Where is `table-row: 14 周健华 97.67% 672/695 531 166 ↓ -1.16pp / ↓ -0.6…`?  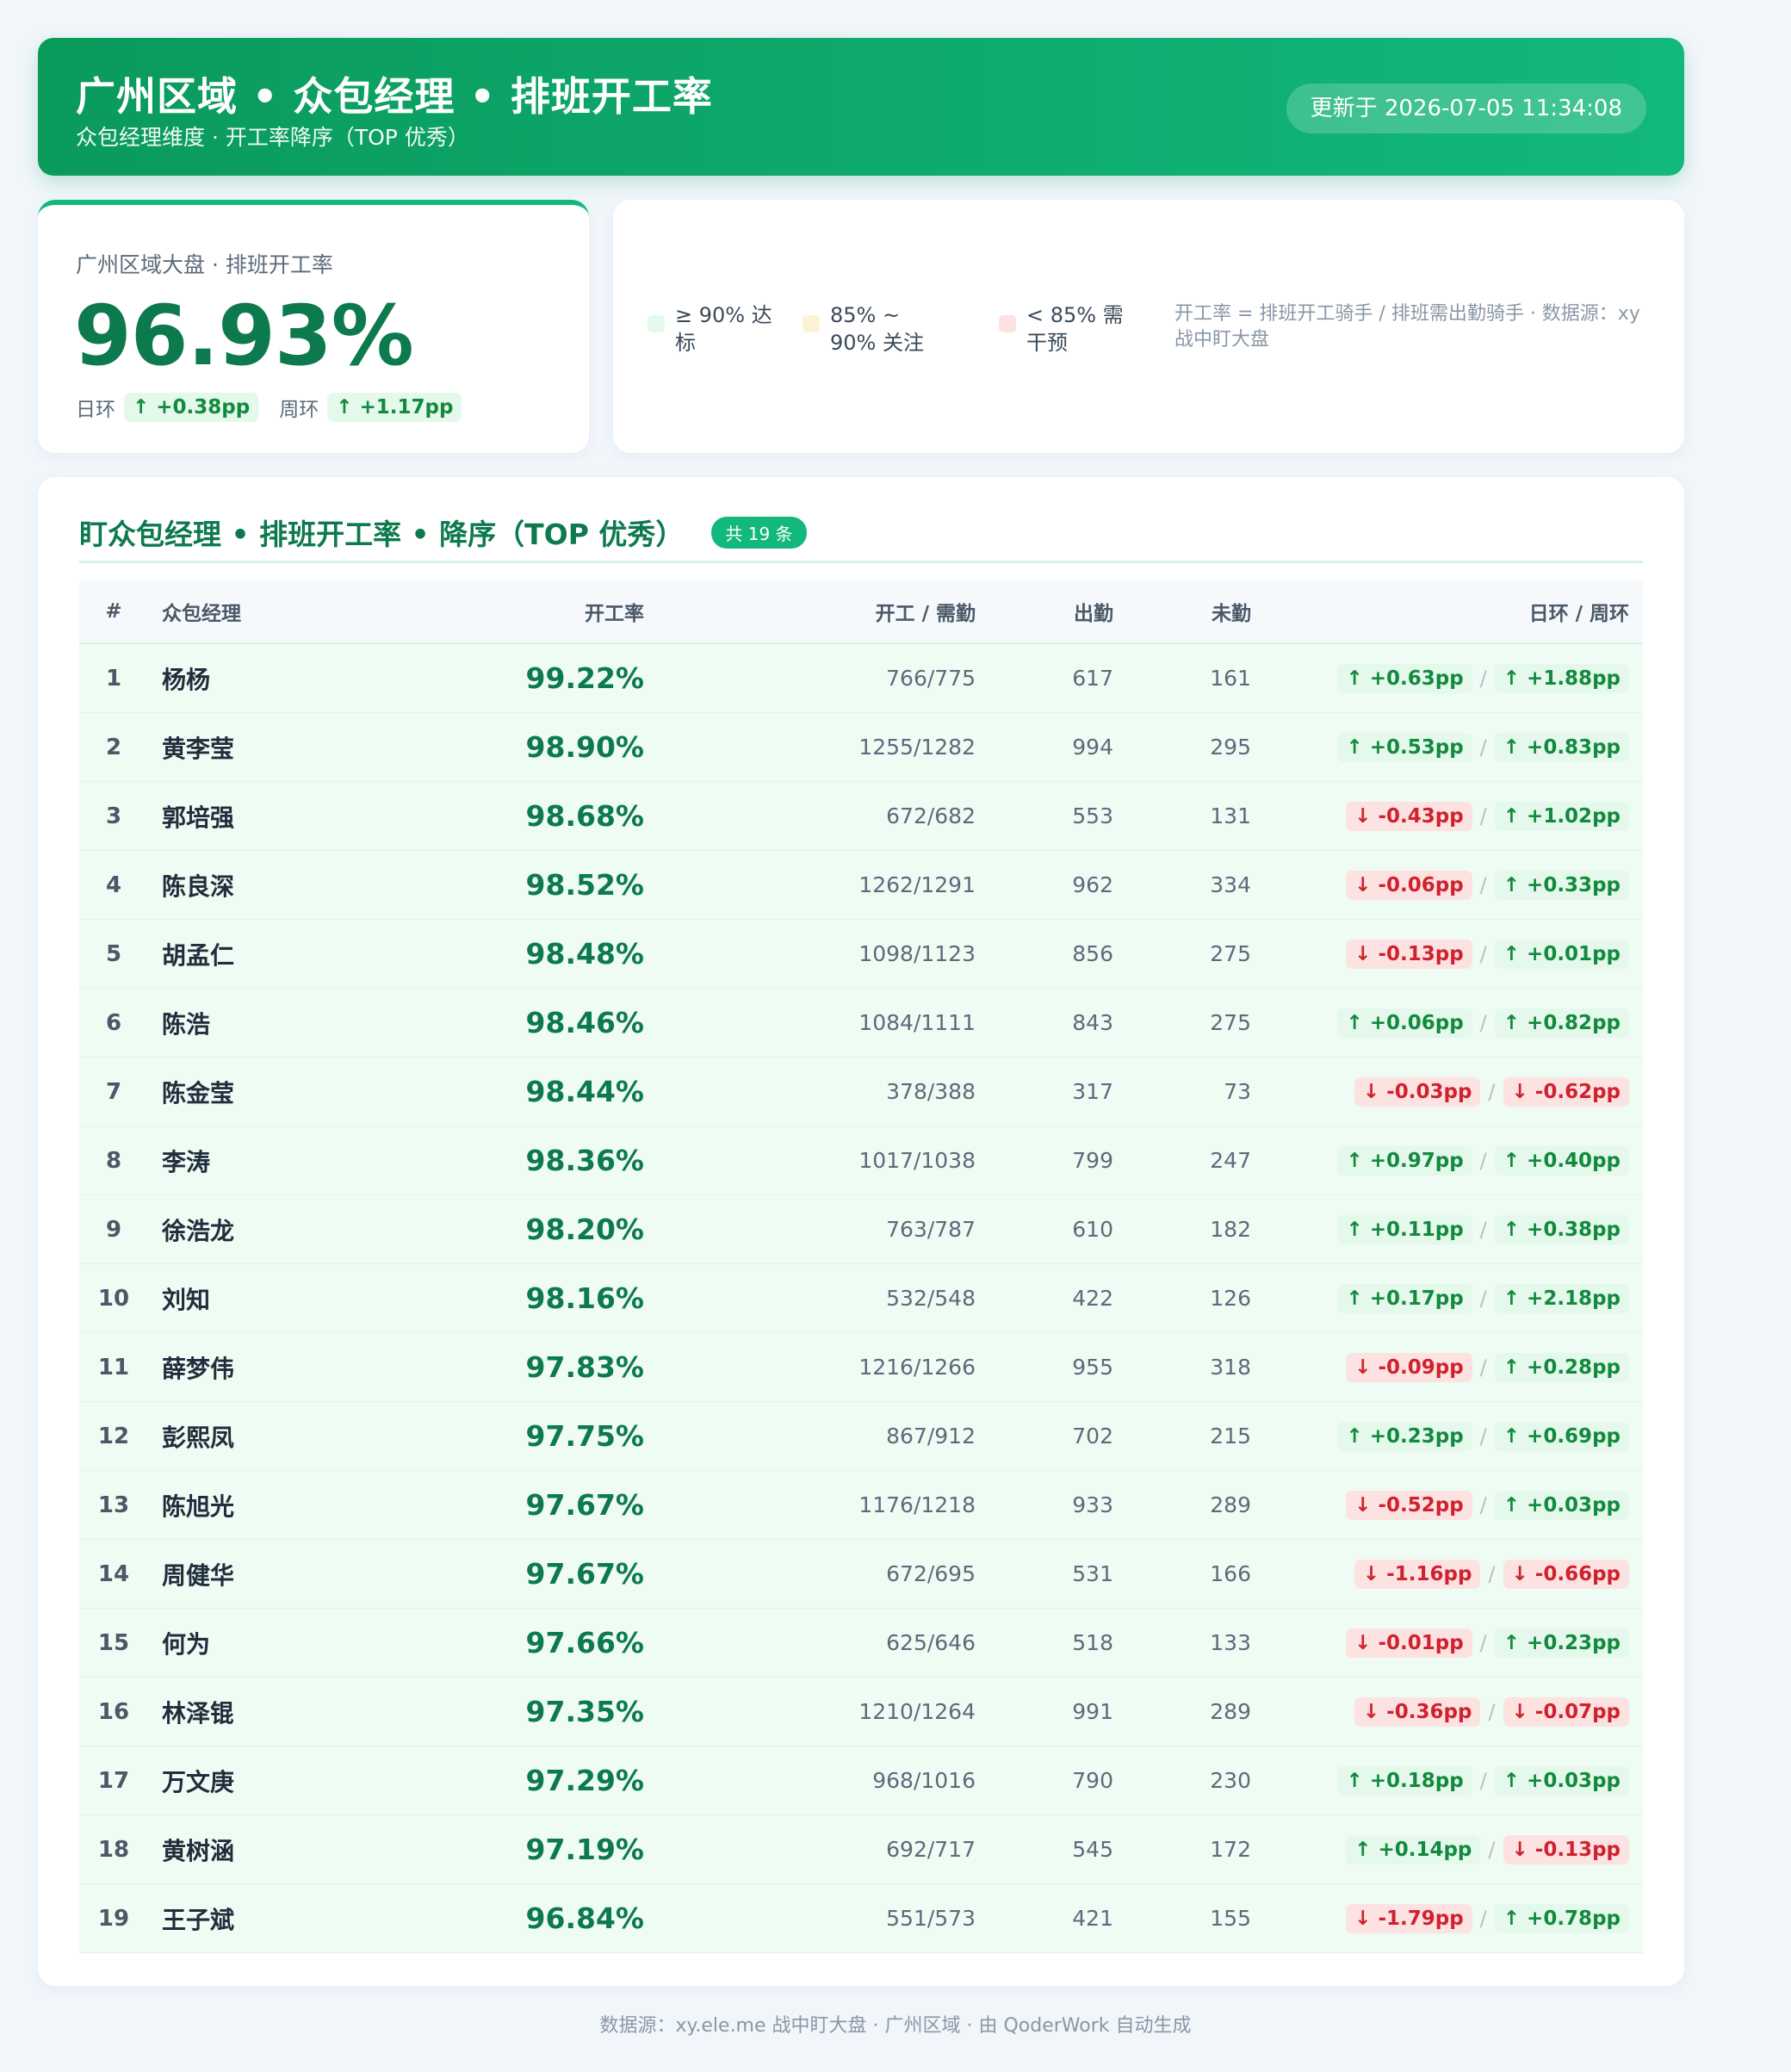 table-row: 14 周健华 97.67% 672/695 531 166 ↓ -1.16pp / ↓ -0.6… is located at coordinates (861, 1574).